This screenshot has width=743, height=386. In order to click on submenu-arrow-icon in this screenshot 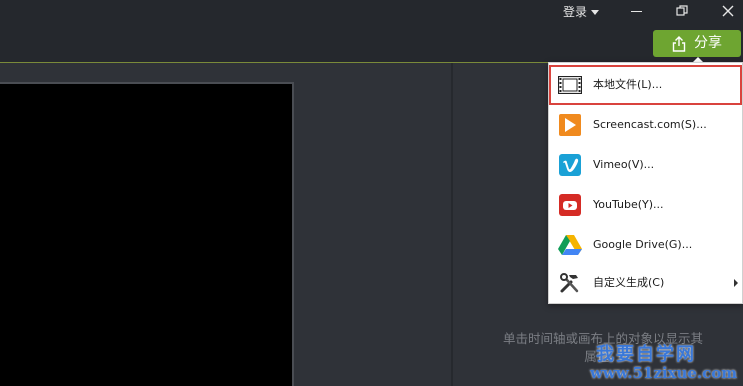, I will do `click(736, 283)`.